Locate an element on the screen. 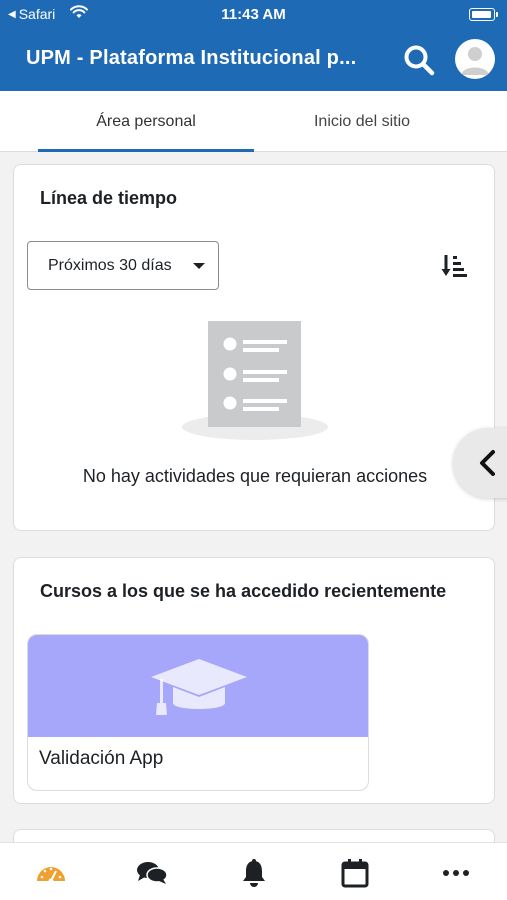  chevron-down-icon is located at coordinates (199, 266).